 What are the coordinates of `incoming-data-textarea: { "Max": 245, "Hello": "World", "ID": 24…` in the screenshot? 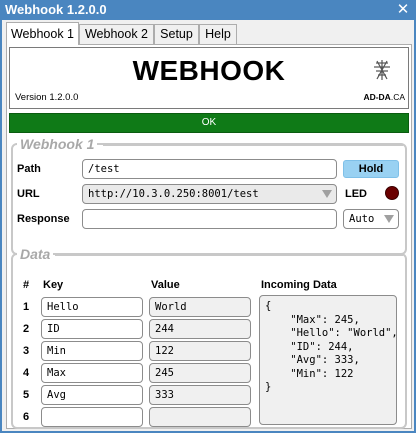 It's located at (328, 360).